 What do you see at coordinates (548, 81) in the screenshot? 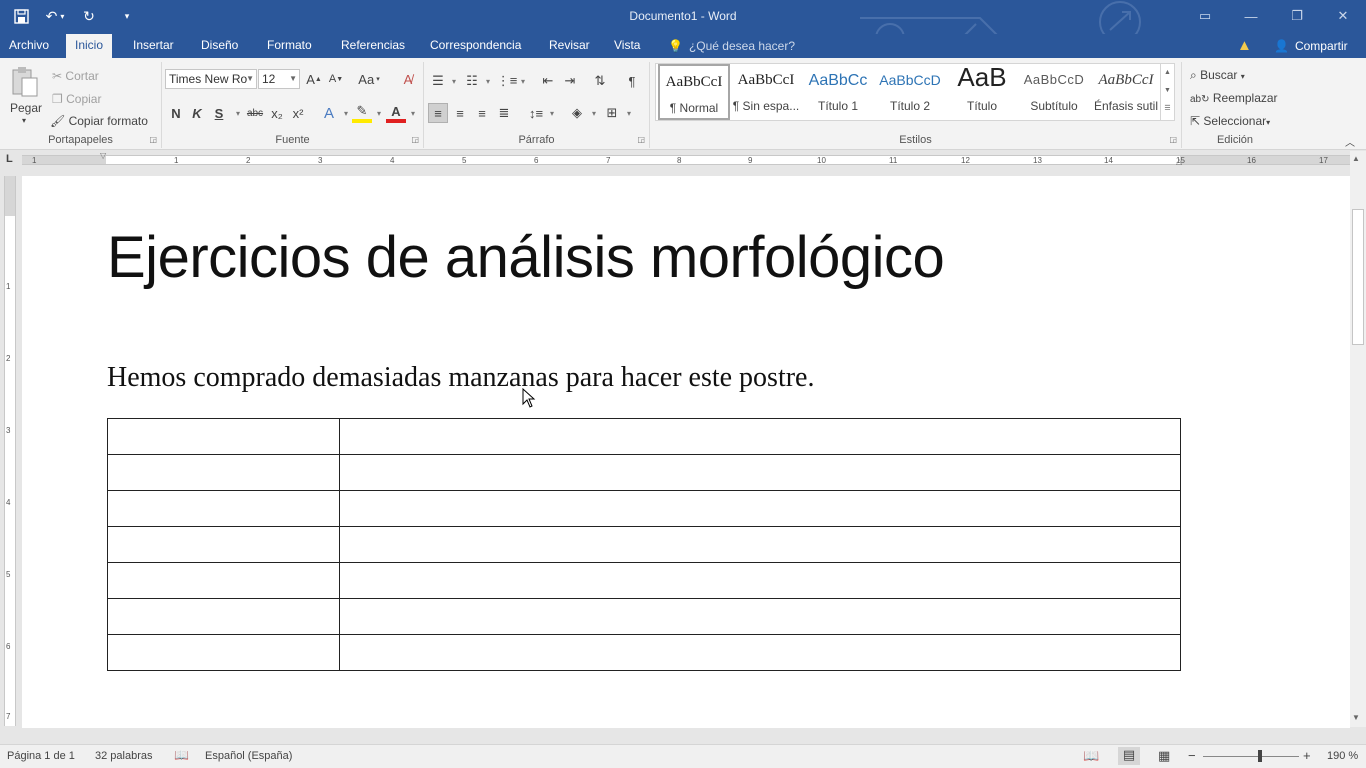
I see `decrease-indent-icon: ⇤` at bounding box center [548, 81].